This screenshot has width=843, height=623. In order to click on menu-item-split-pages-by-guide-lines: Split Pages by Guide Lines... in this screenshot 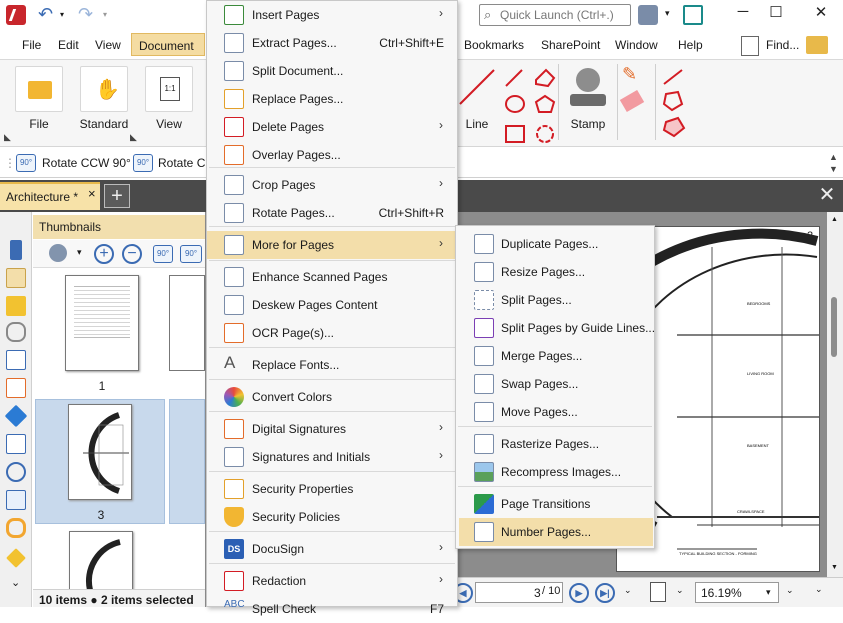, I will do `click(555, 328)`.